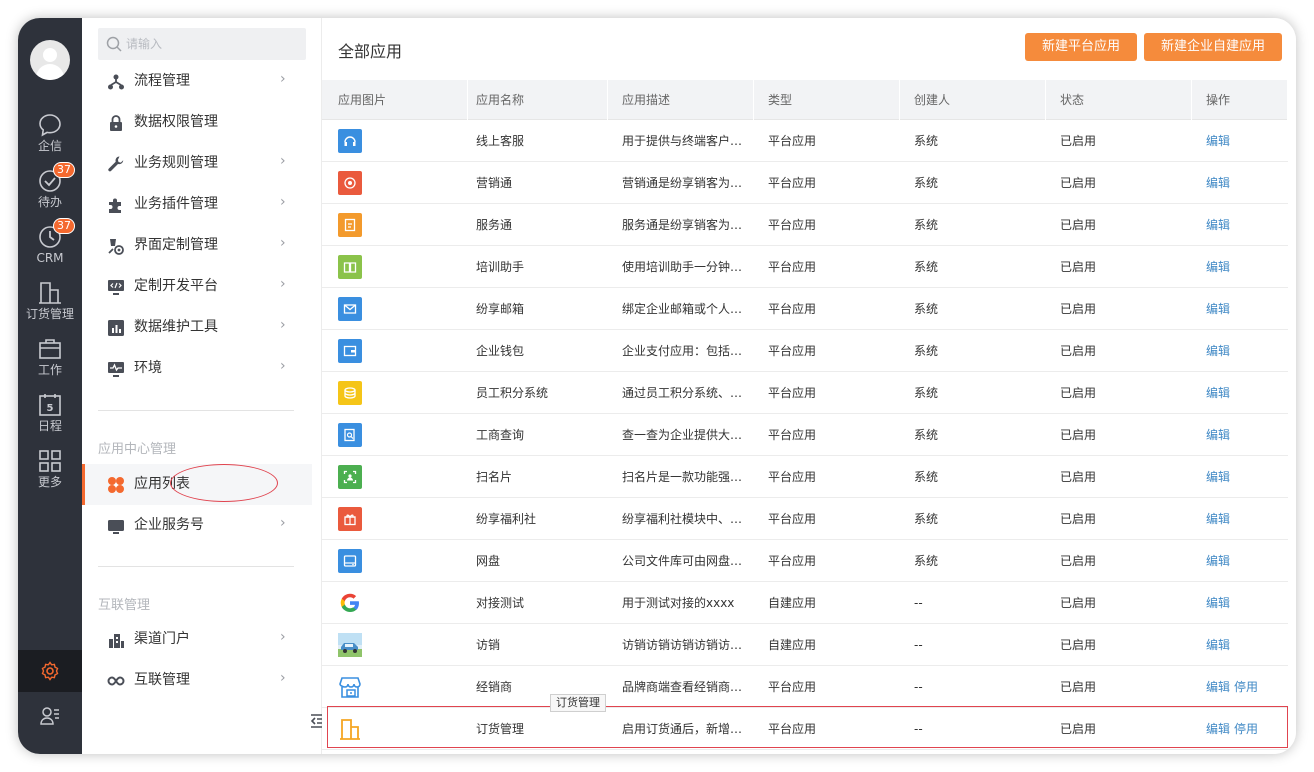  I want to click on nav-rail: 企信 待办 37 CRM 37 订货管理 工作 5 日程 更多, so click(50, 386).